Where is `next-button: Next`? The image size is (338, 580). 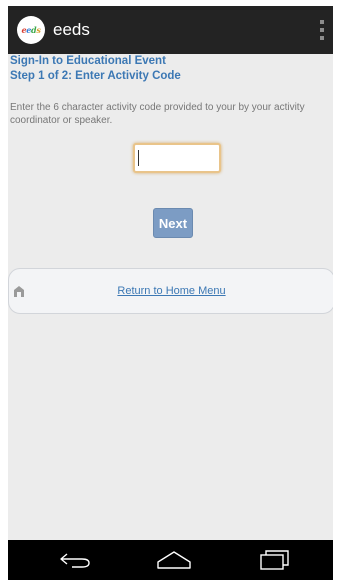
next-button: Next is located at coordinates (173, 223).